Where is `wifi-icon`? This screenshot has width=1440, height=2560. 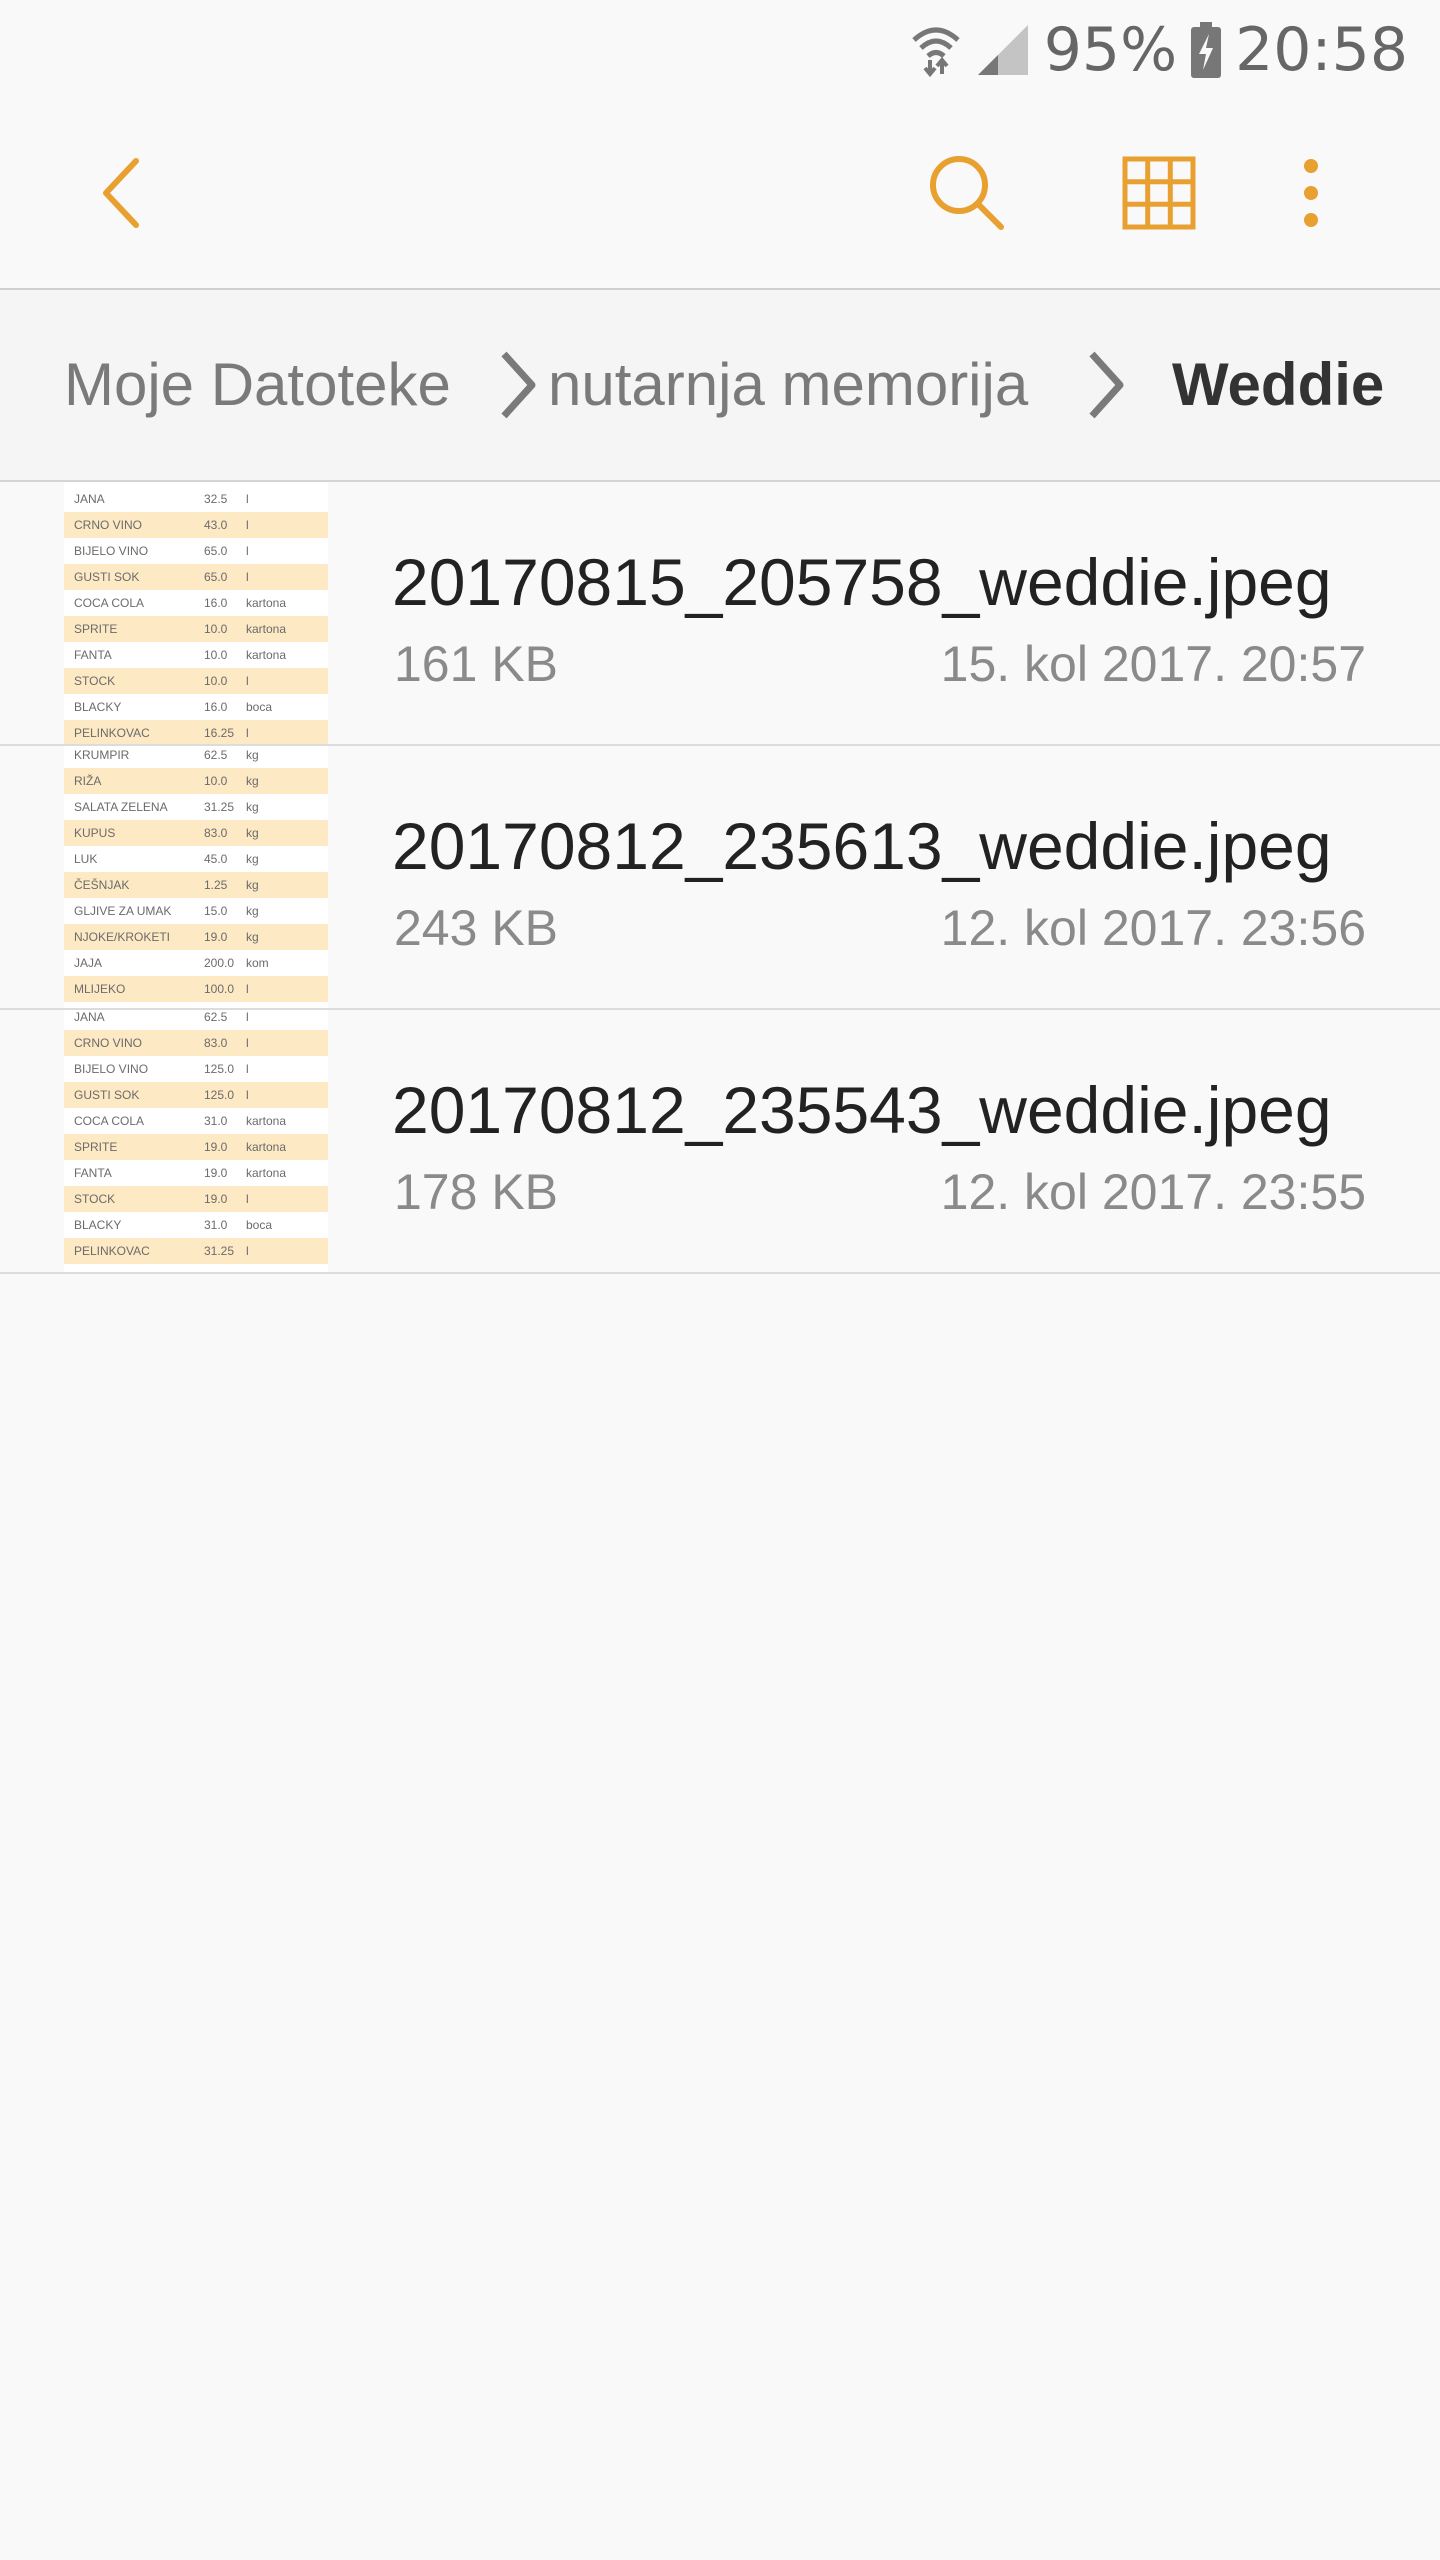
wifi-icon is located at coordinates (936, 50).